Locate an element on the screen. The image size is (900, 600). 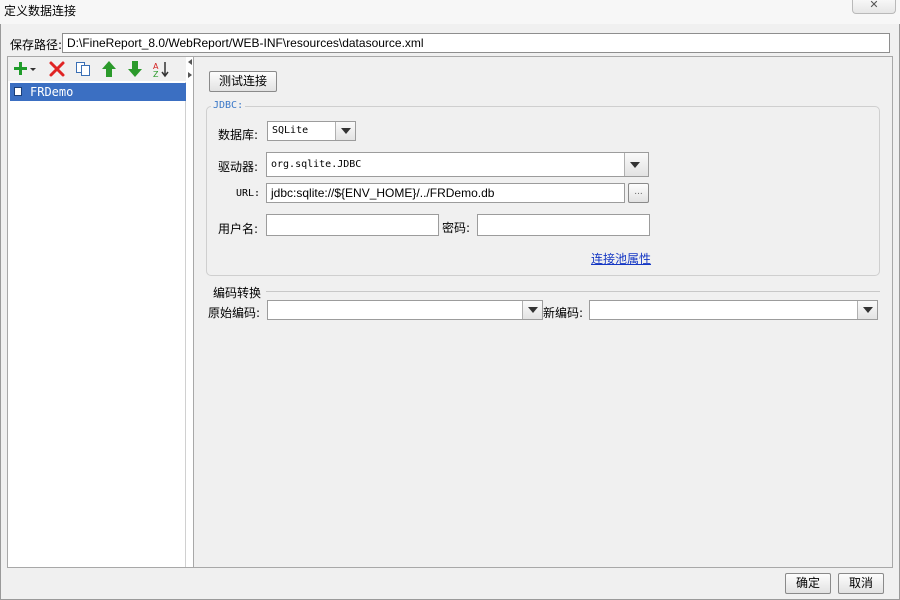
add-icon is located at coordinates (25, 69).